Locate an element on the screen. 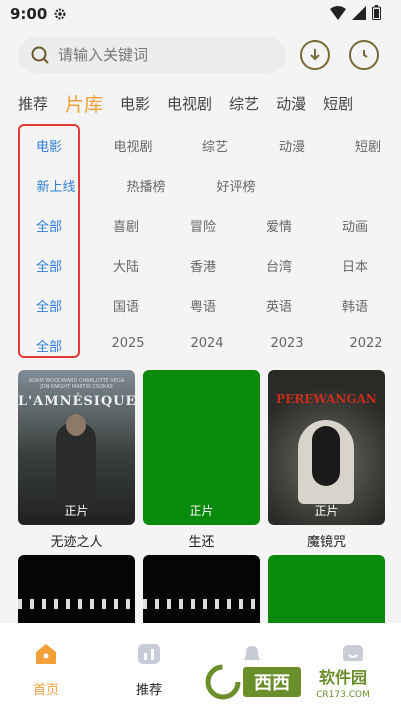 Image resolution: width=401 pixels, height=713 pixels. settings-gear-icon is located at coordinates (60, 14).